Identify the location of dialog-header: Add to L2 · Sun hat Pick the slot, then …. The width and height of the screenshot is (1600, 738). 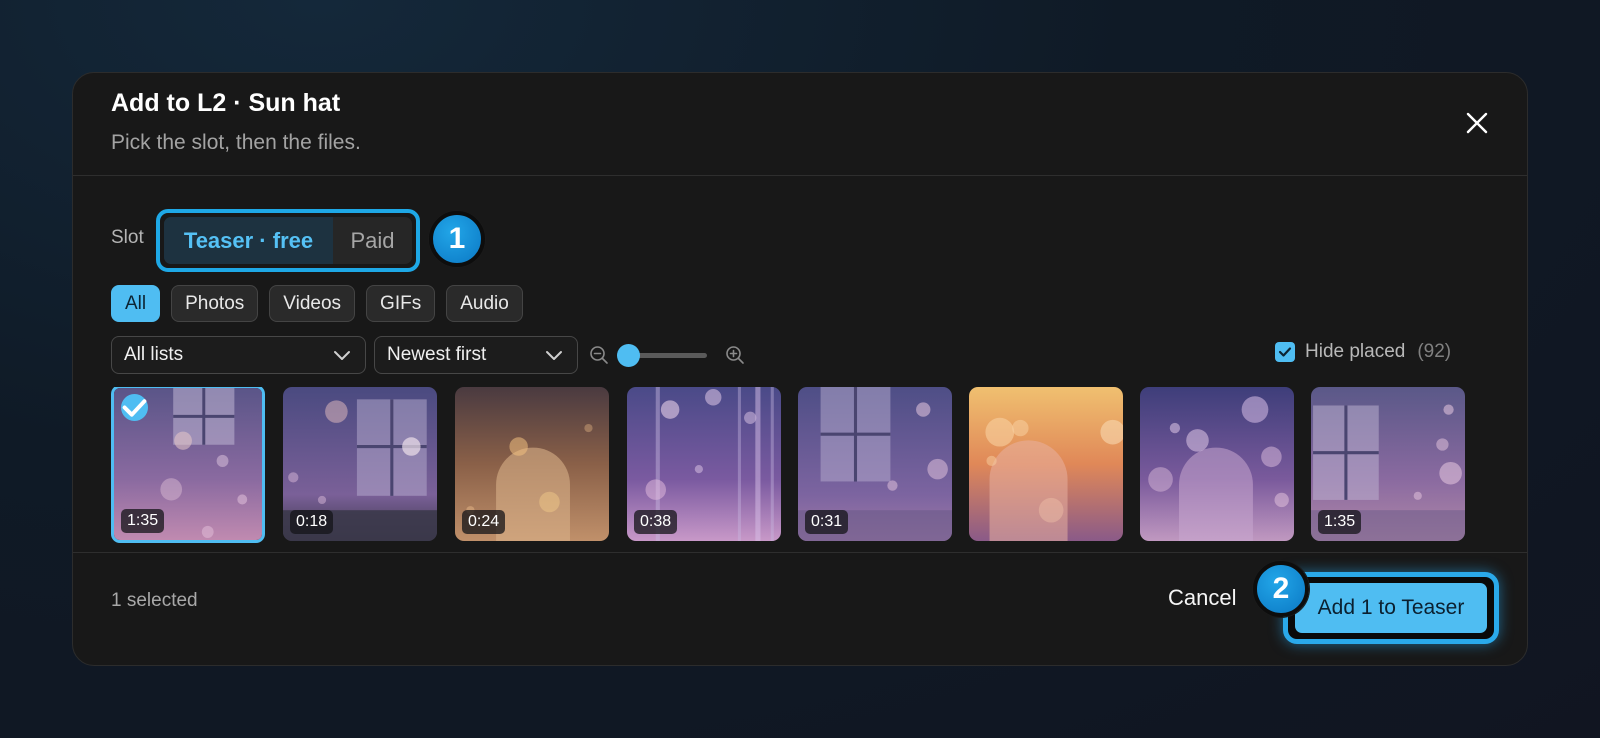
(800, 124).